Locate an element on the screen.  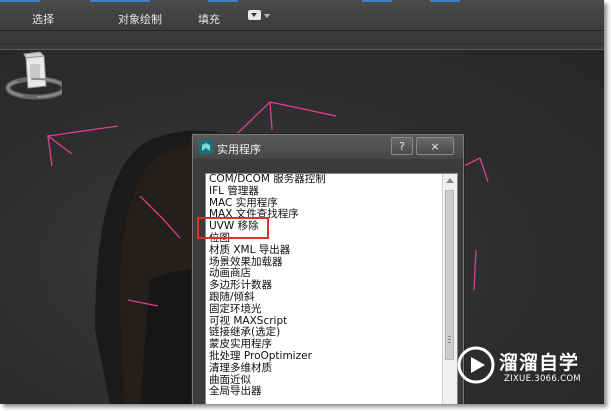
ribbon-options-icon is located at coordinates (254, 15).